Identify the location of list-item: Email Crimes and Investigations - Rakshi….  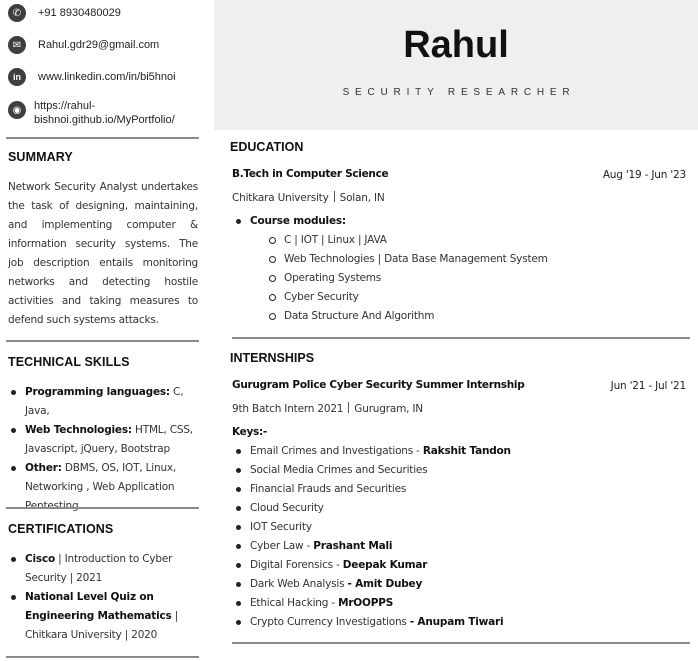
(371, 451).